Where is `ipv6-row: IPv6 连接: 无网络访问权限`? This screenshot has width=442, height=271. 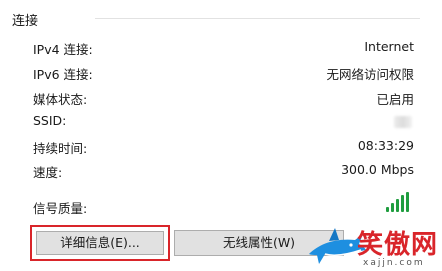
ipv6-row: IPv6 连接: 无网络访问权限 is located at coordinates (223, 73).